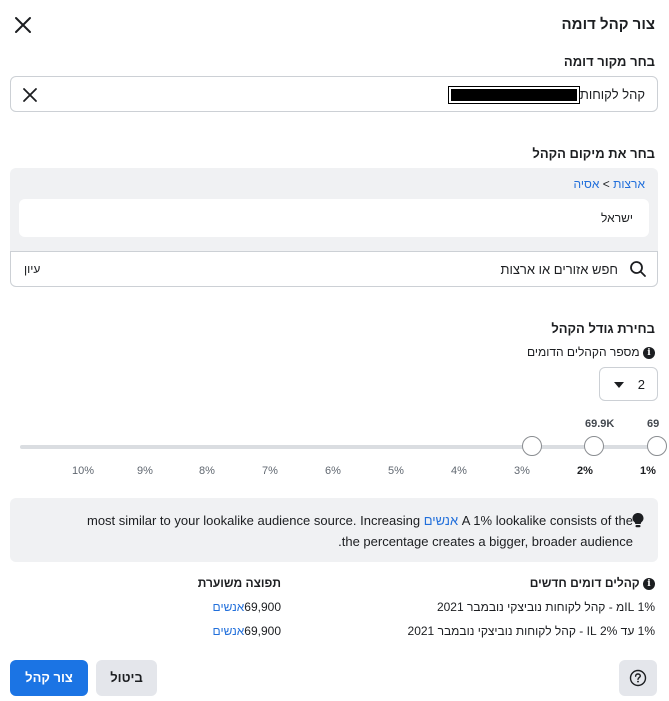  What do you see at coordinates (459, 471) in the screenshot?
I see `slider-tick: 4%` at bounding box center [459, 471].